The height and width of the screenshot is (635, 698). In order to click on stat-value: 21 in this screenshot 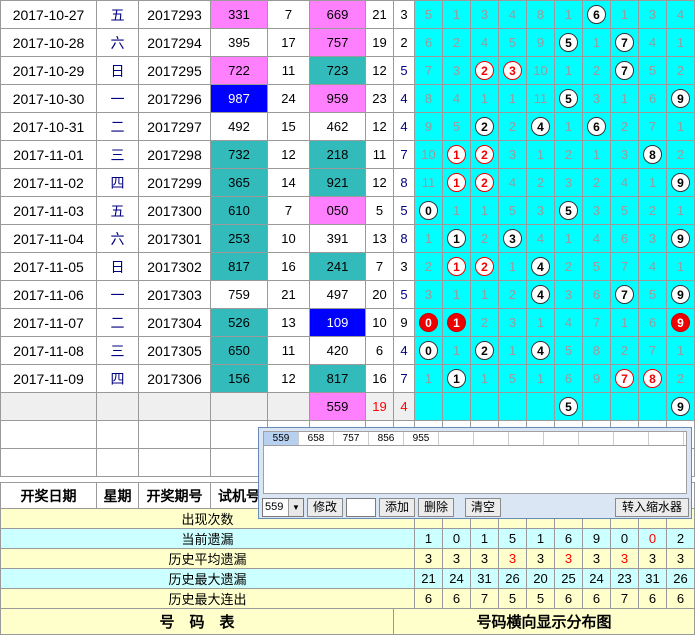, I will do `click(428, 578)`.